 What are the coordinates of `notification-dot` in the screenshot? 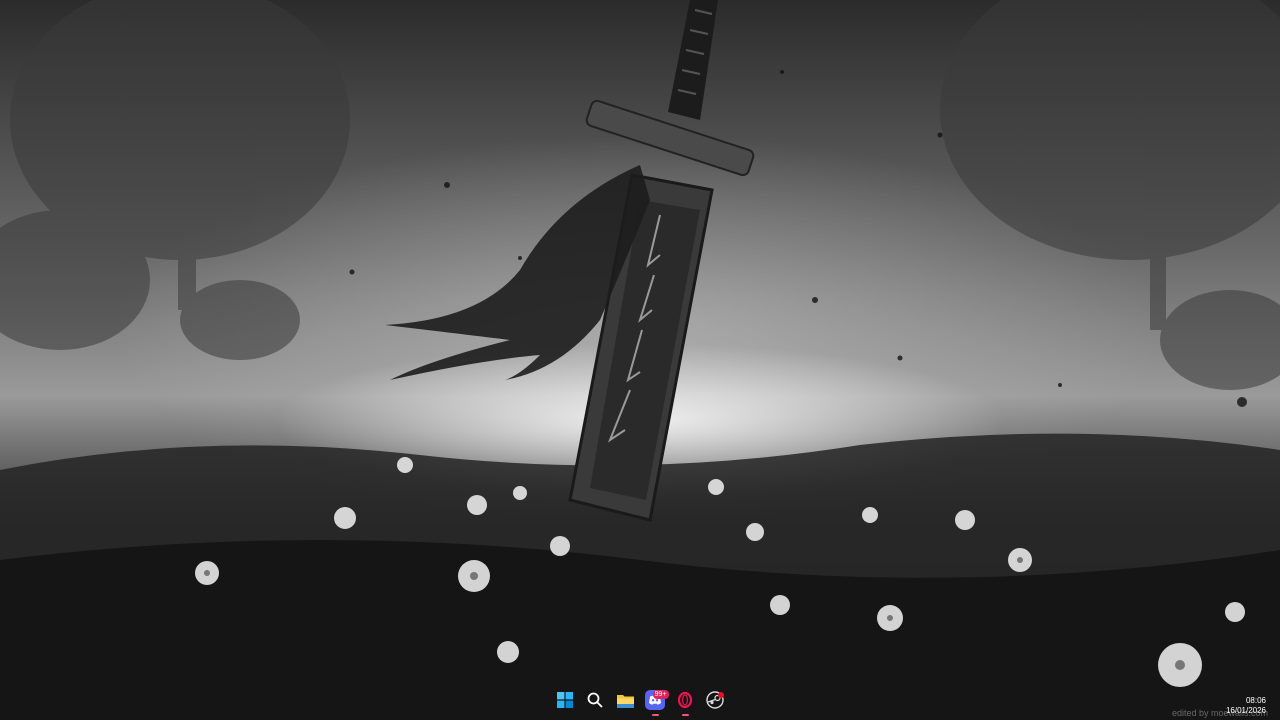 It's located at (720, 694).